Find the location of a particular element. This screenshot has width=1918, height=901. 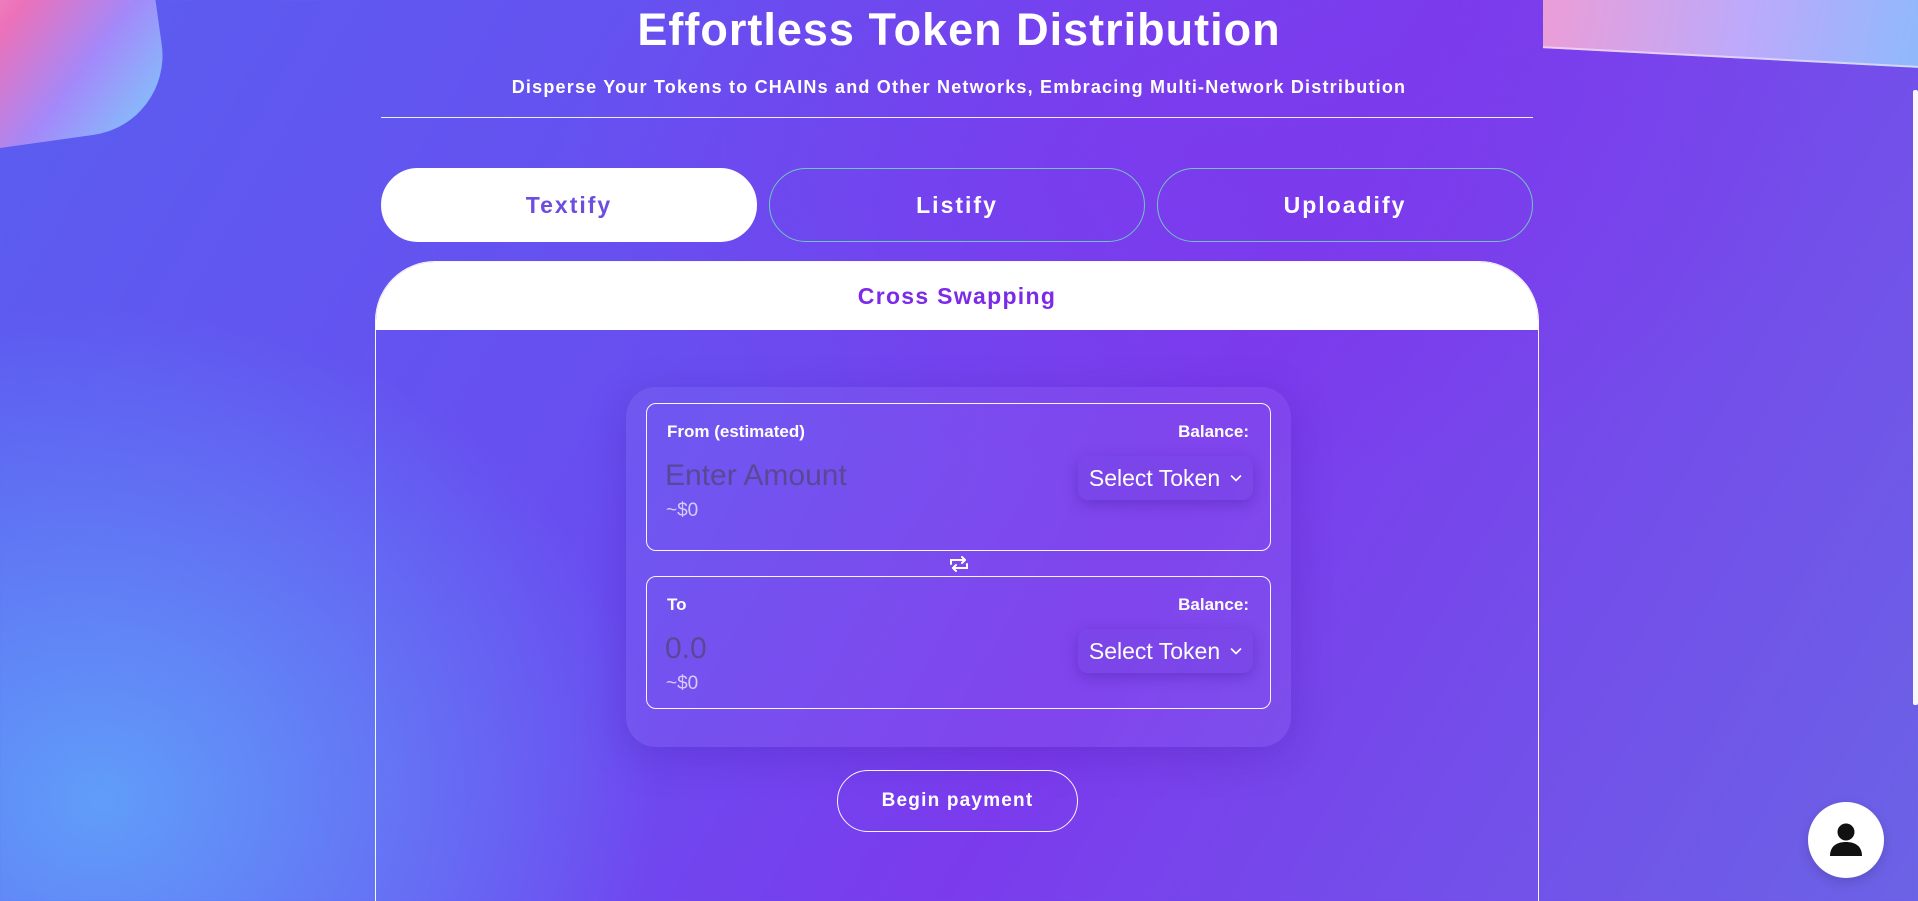

page-title: Effortless Token Distribution is located at coordinates (959, 29).